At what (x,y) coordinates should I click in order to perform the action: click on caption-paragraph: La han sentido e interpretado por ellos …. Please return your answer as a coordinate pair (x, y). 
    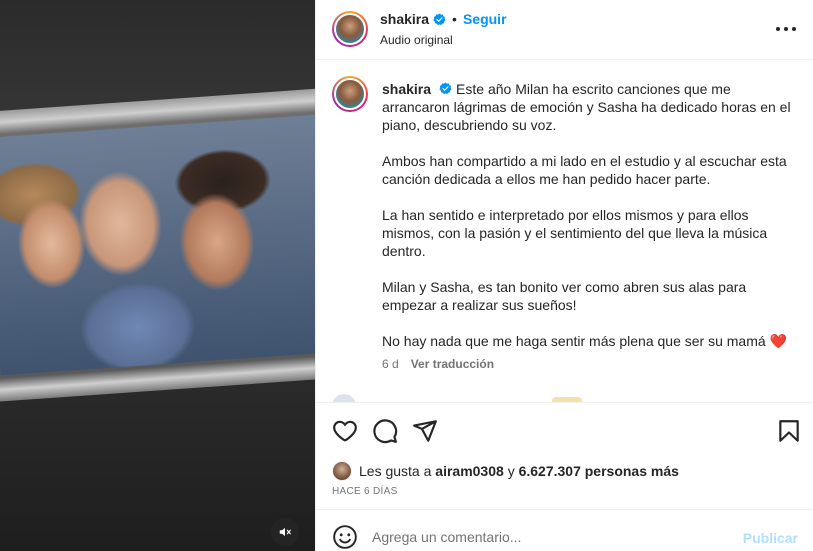
    Looking at the image, I should click on (575, 233).